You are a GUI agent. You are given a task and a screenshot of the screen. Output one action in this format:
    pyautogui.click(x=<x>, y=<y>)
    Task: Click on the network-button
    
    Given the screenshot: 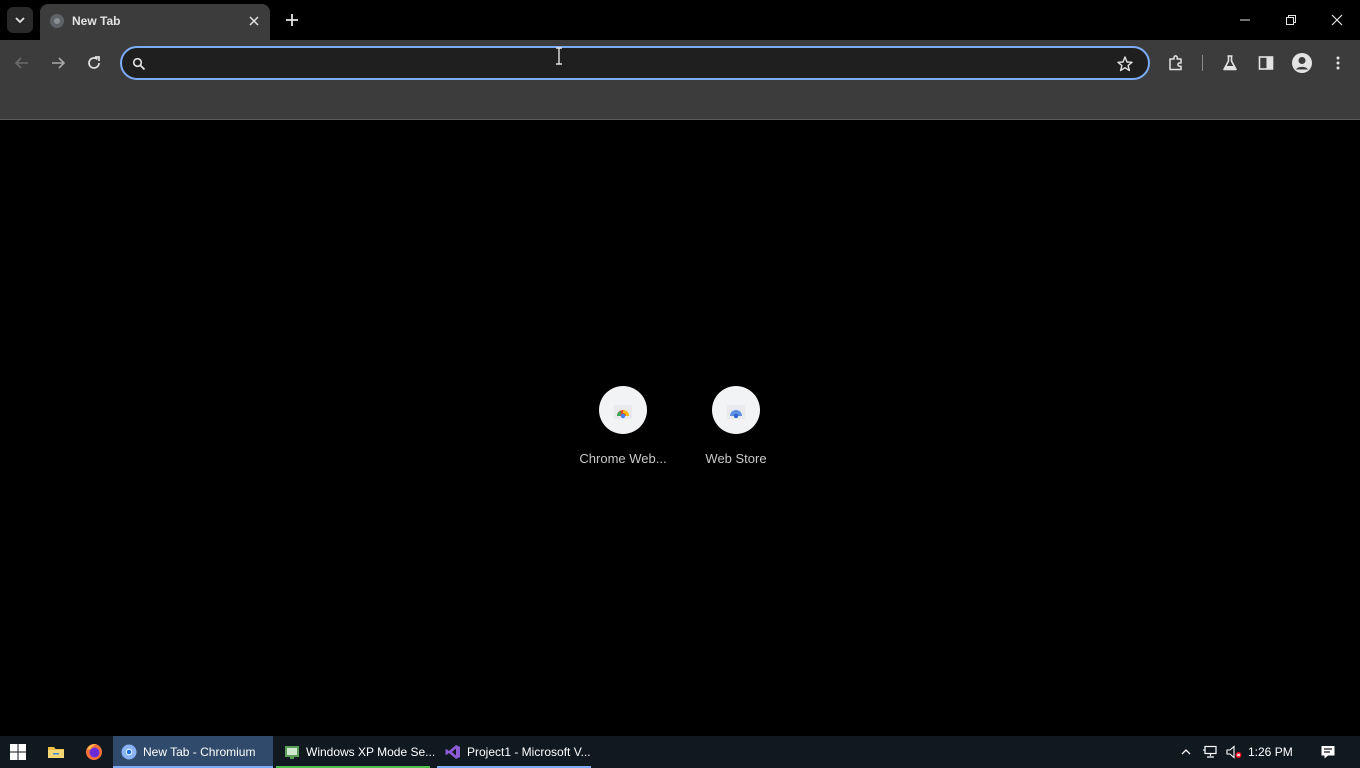 What is the action you would take?
    pyautogui.click(x=1210, y=752)
    